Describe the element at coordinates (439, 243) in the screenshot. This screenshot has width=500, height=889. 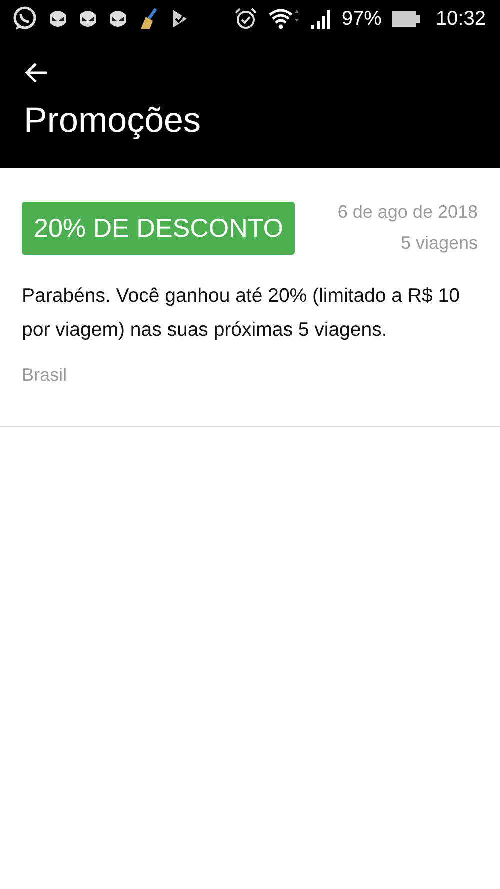
I see `trip-count: 5 viagens` at that location.